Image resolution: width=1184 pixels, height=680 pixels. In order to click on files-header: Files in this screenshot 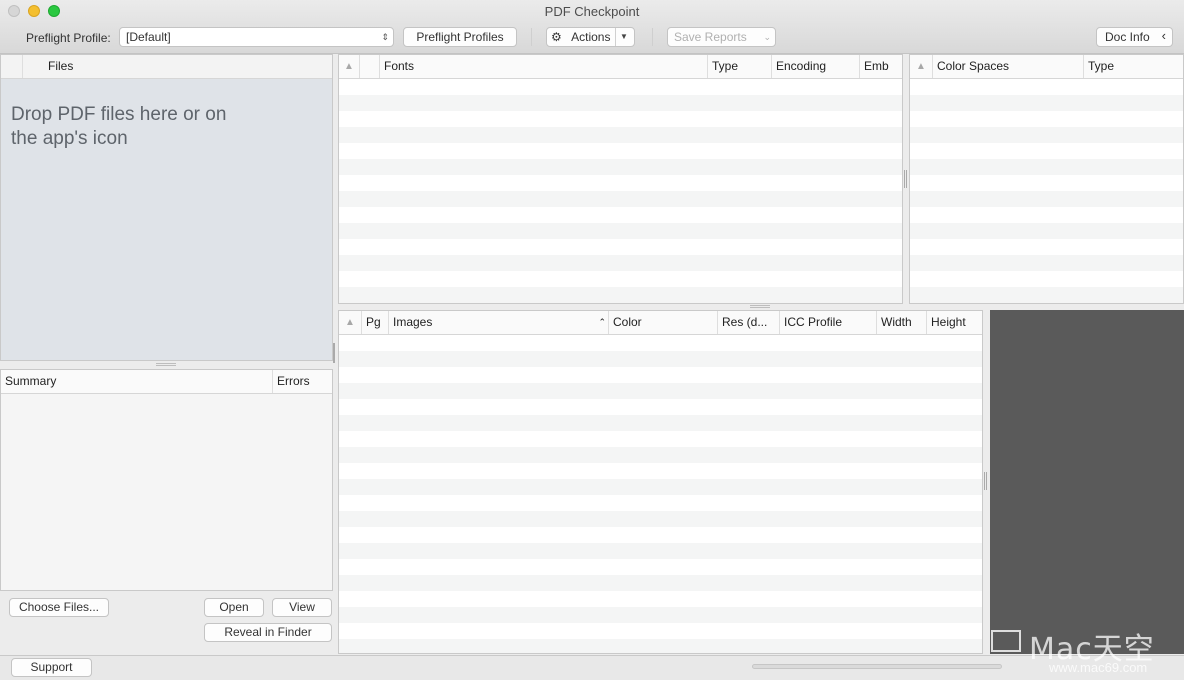, I will do `click(166, 67)`.